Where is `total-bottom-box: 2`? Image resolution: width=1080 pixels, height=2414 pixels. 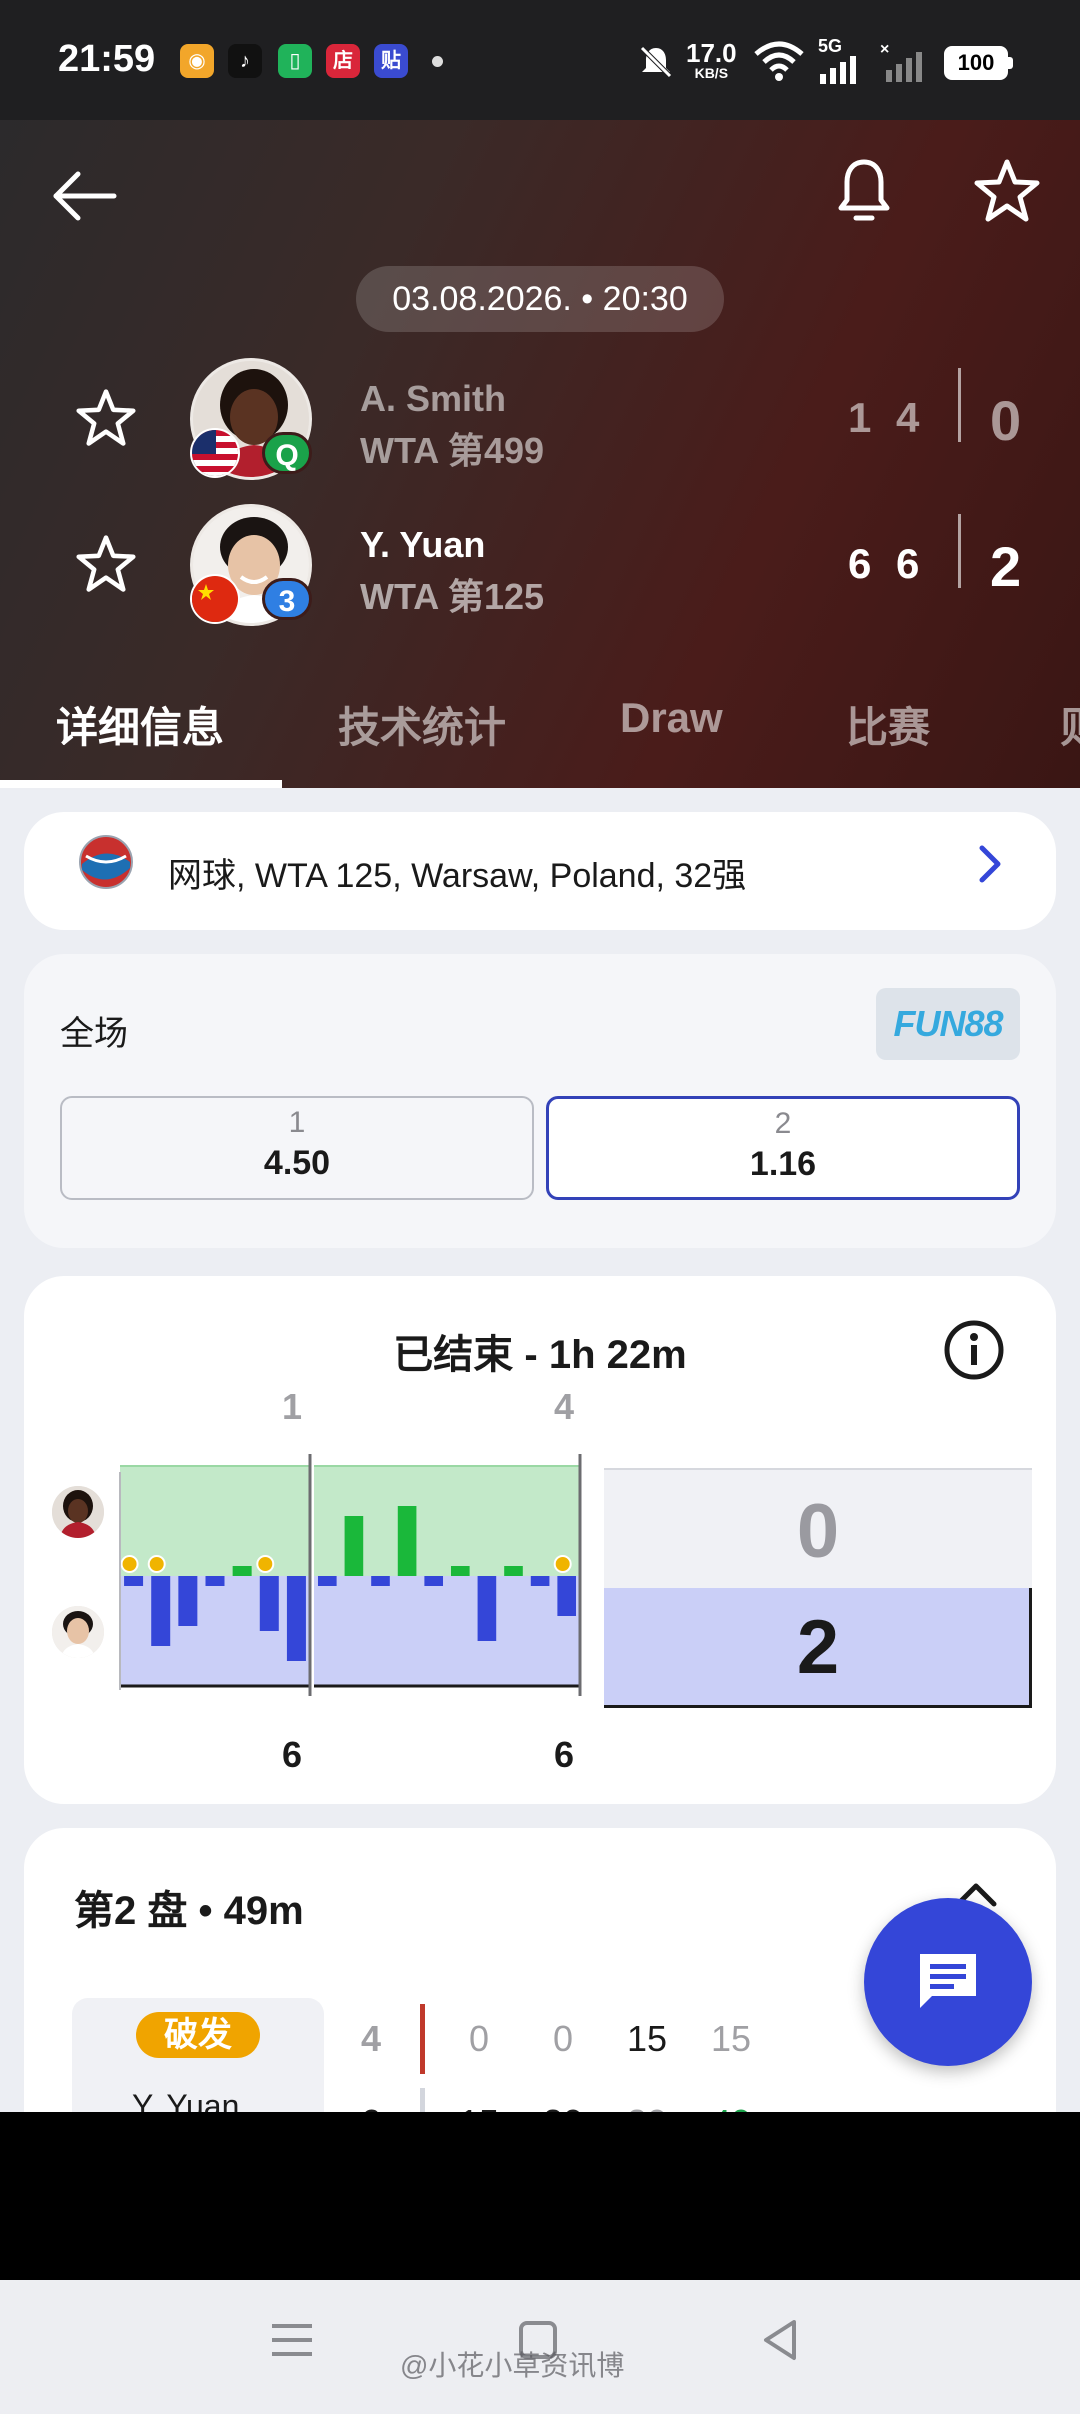 total-bottom-box: 2 is located at coordinates (818, 1648).